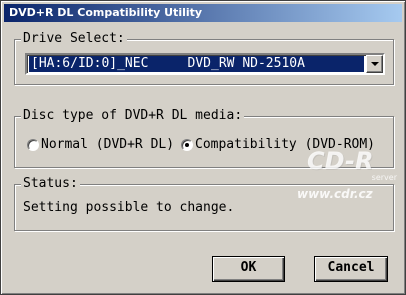 The height and width of the screenshot is (295, 406). I want to click on drive-select-dropdown: [HA:6/ID:0]_NEC DVD_RW ND-2510A, so click(205, 64).